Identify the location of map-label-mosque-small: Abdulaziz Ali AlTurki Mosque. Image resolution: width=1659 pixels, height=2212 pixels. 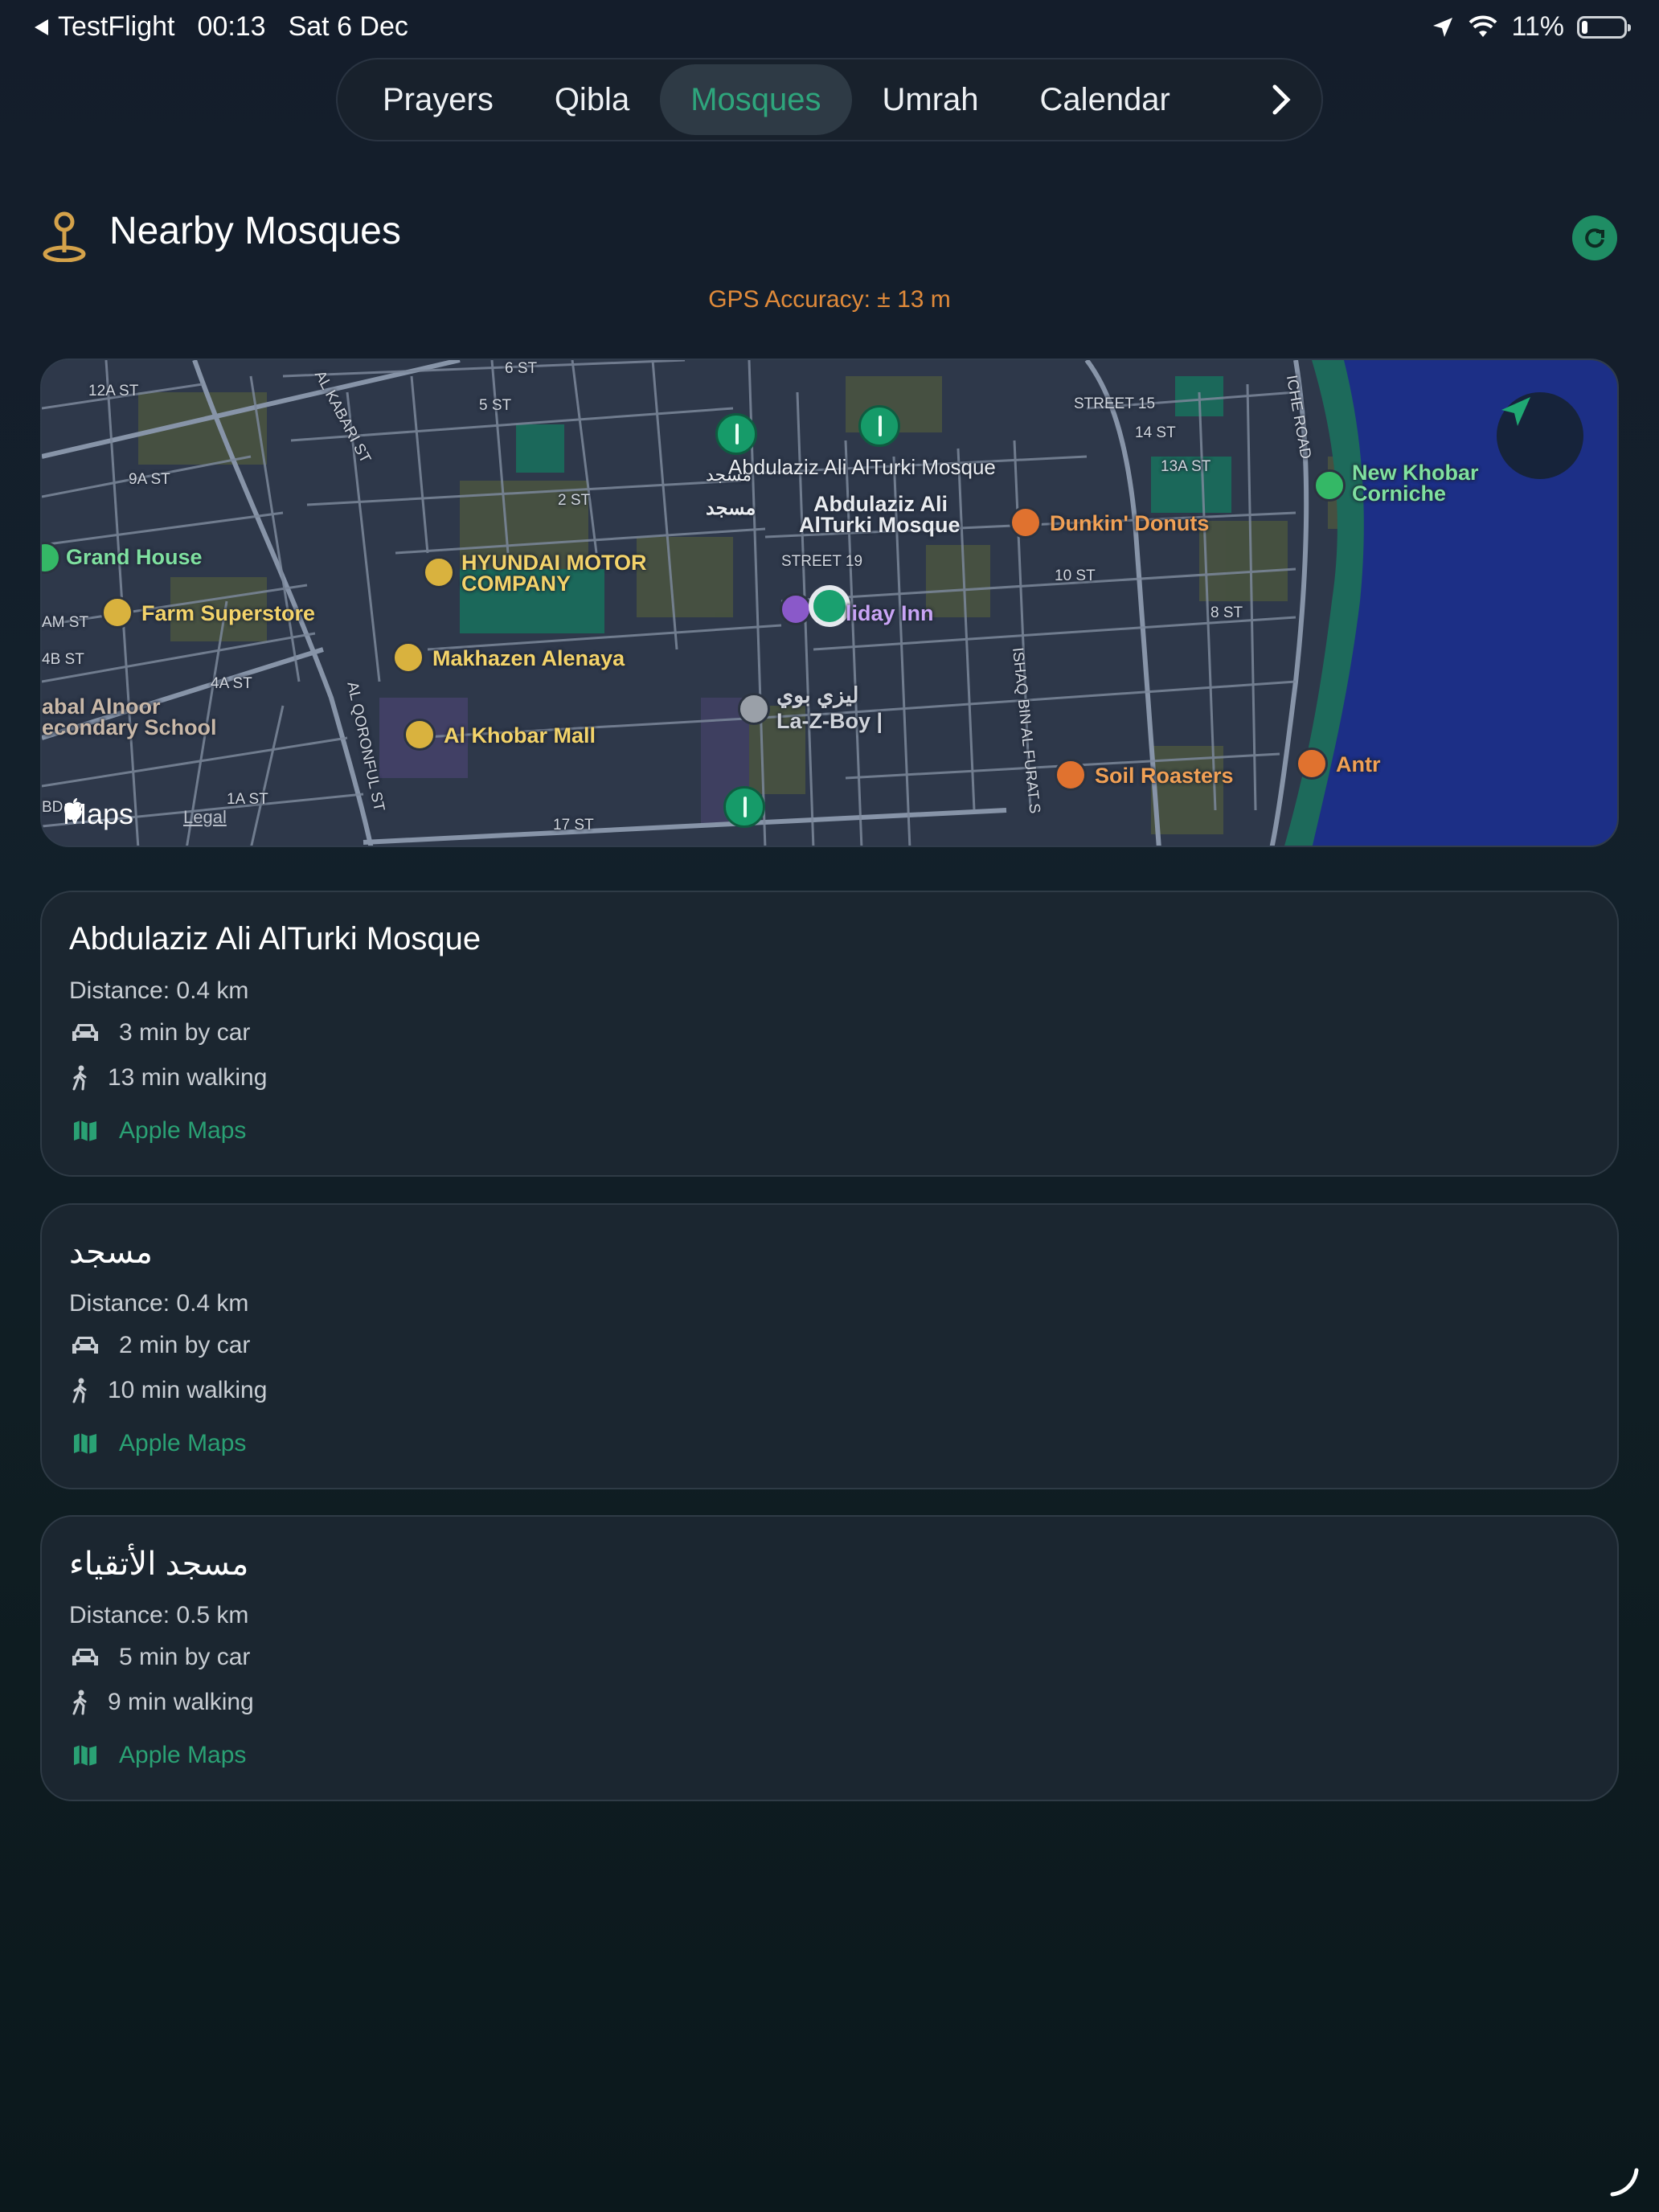
(862, 467).